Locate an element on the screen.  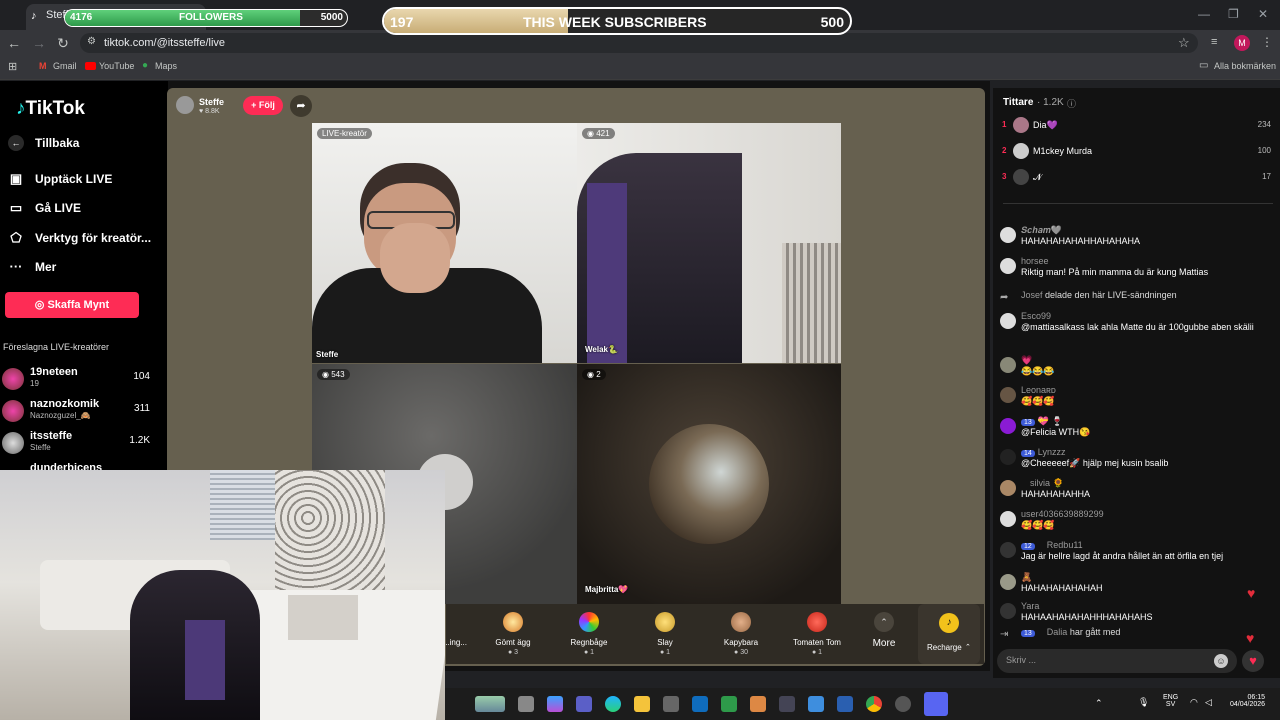
gift-item: Tomaten Tom ● 1 is located at coordinates (817, 632).